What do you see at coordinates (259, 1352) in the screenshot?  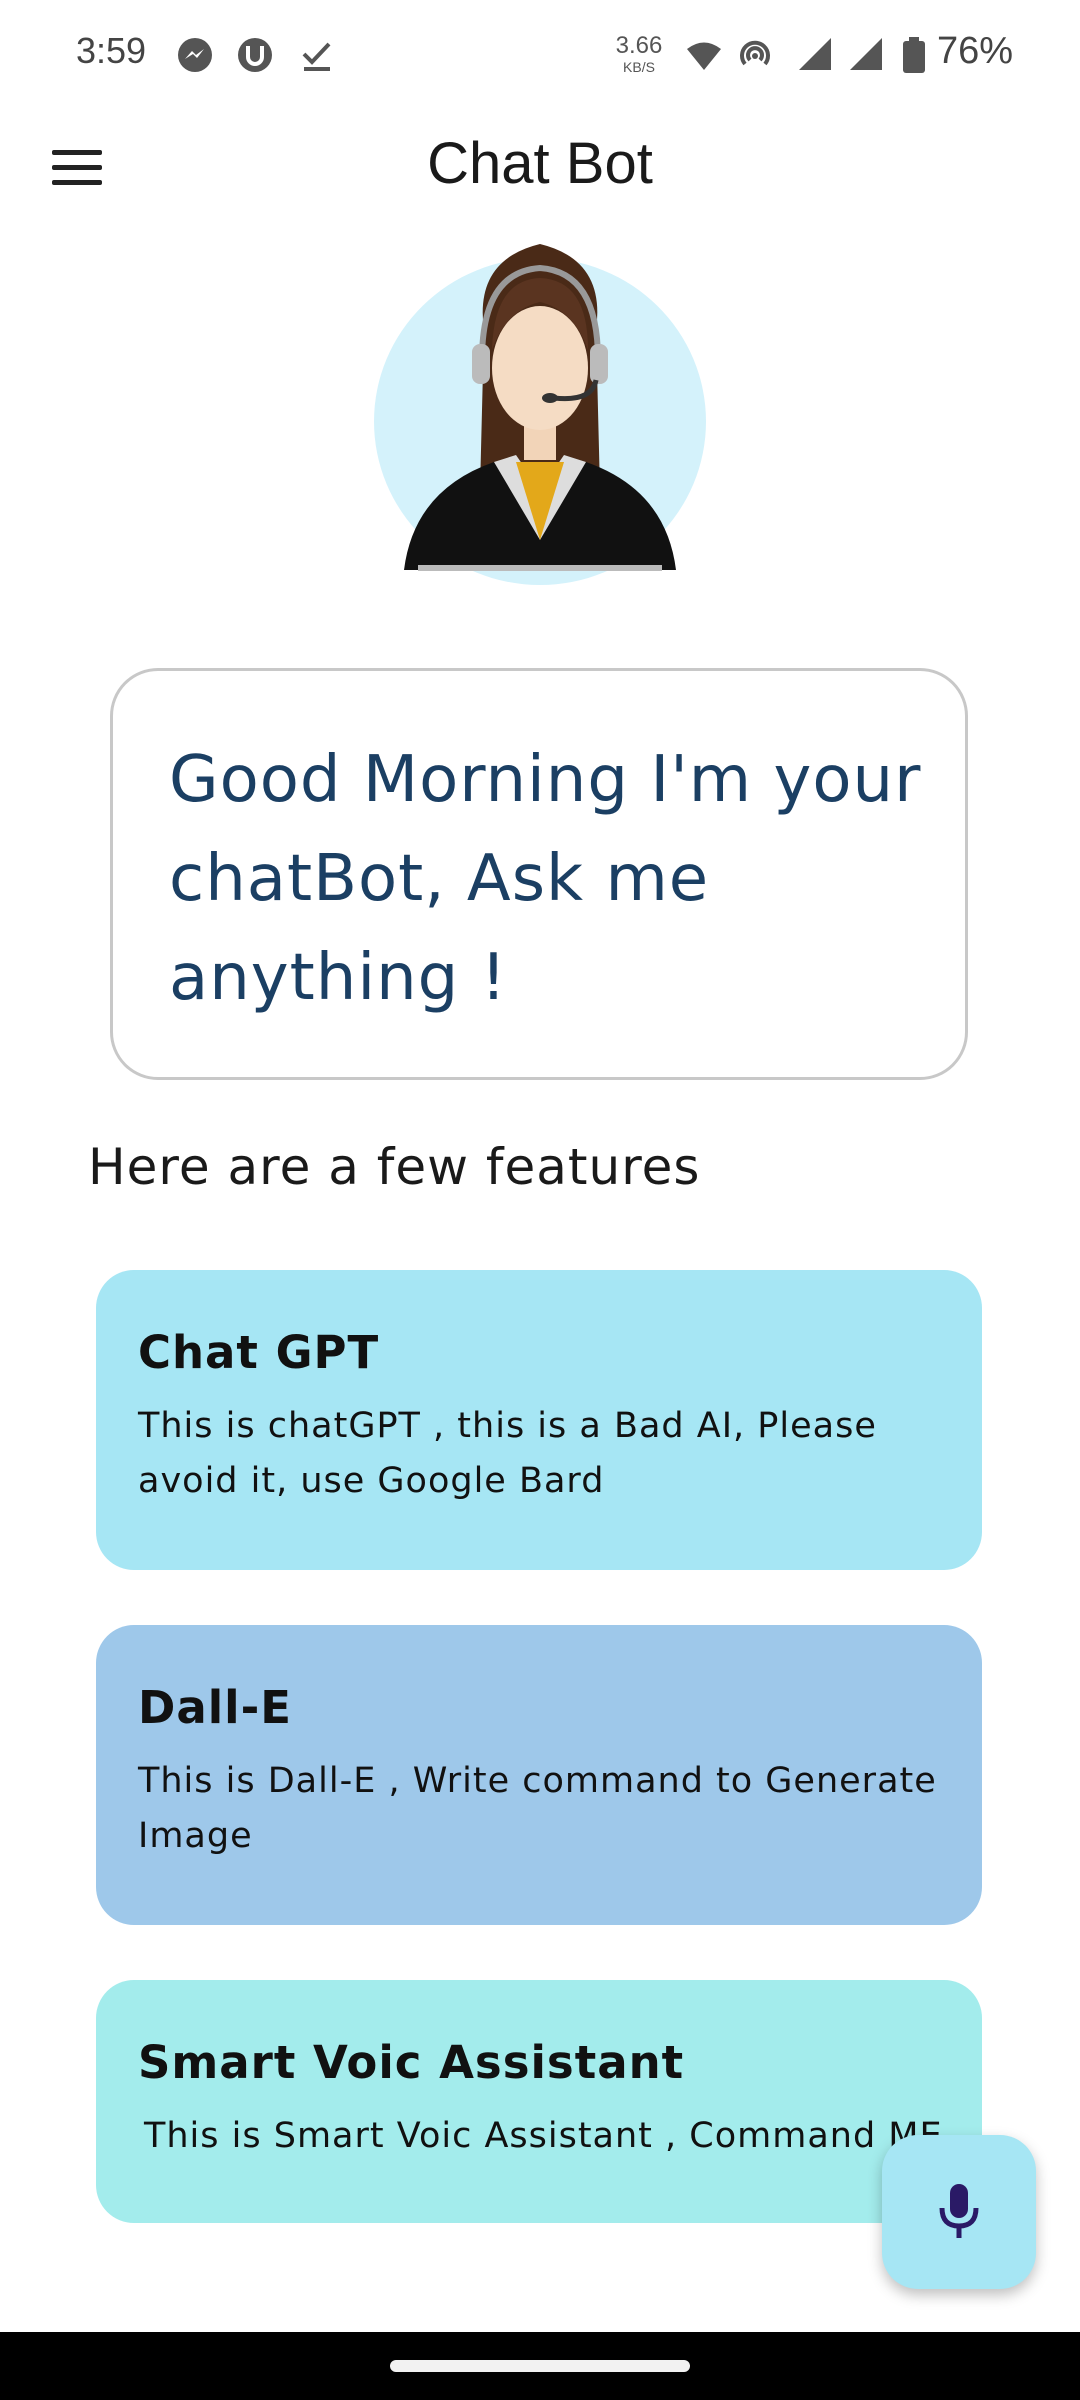 I see `feature-title: Chat GPT` at bounding box center [259, 1352].